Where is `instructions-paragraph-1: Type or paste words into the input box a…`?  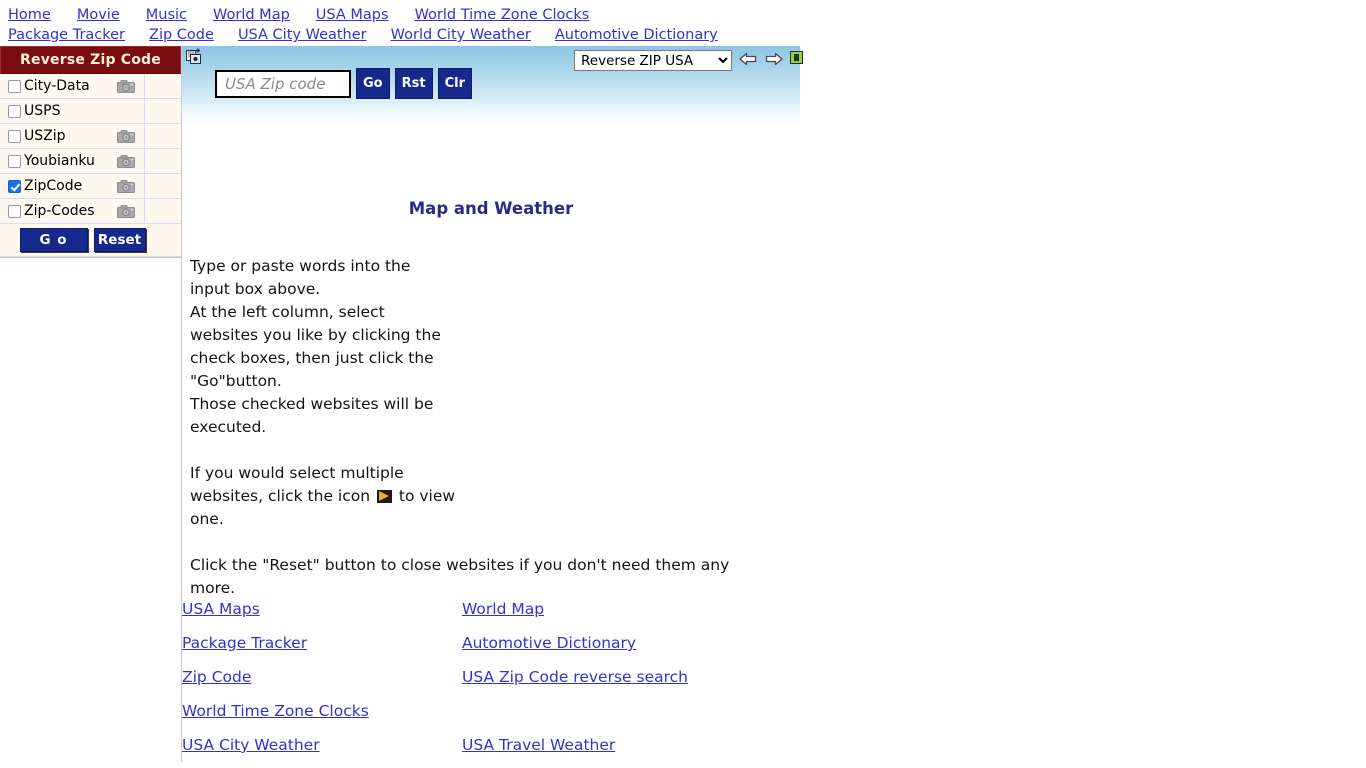
instructions-paragraph-1: Type or paste words into the input box a… is located at coordinates (315, 346).